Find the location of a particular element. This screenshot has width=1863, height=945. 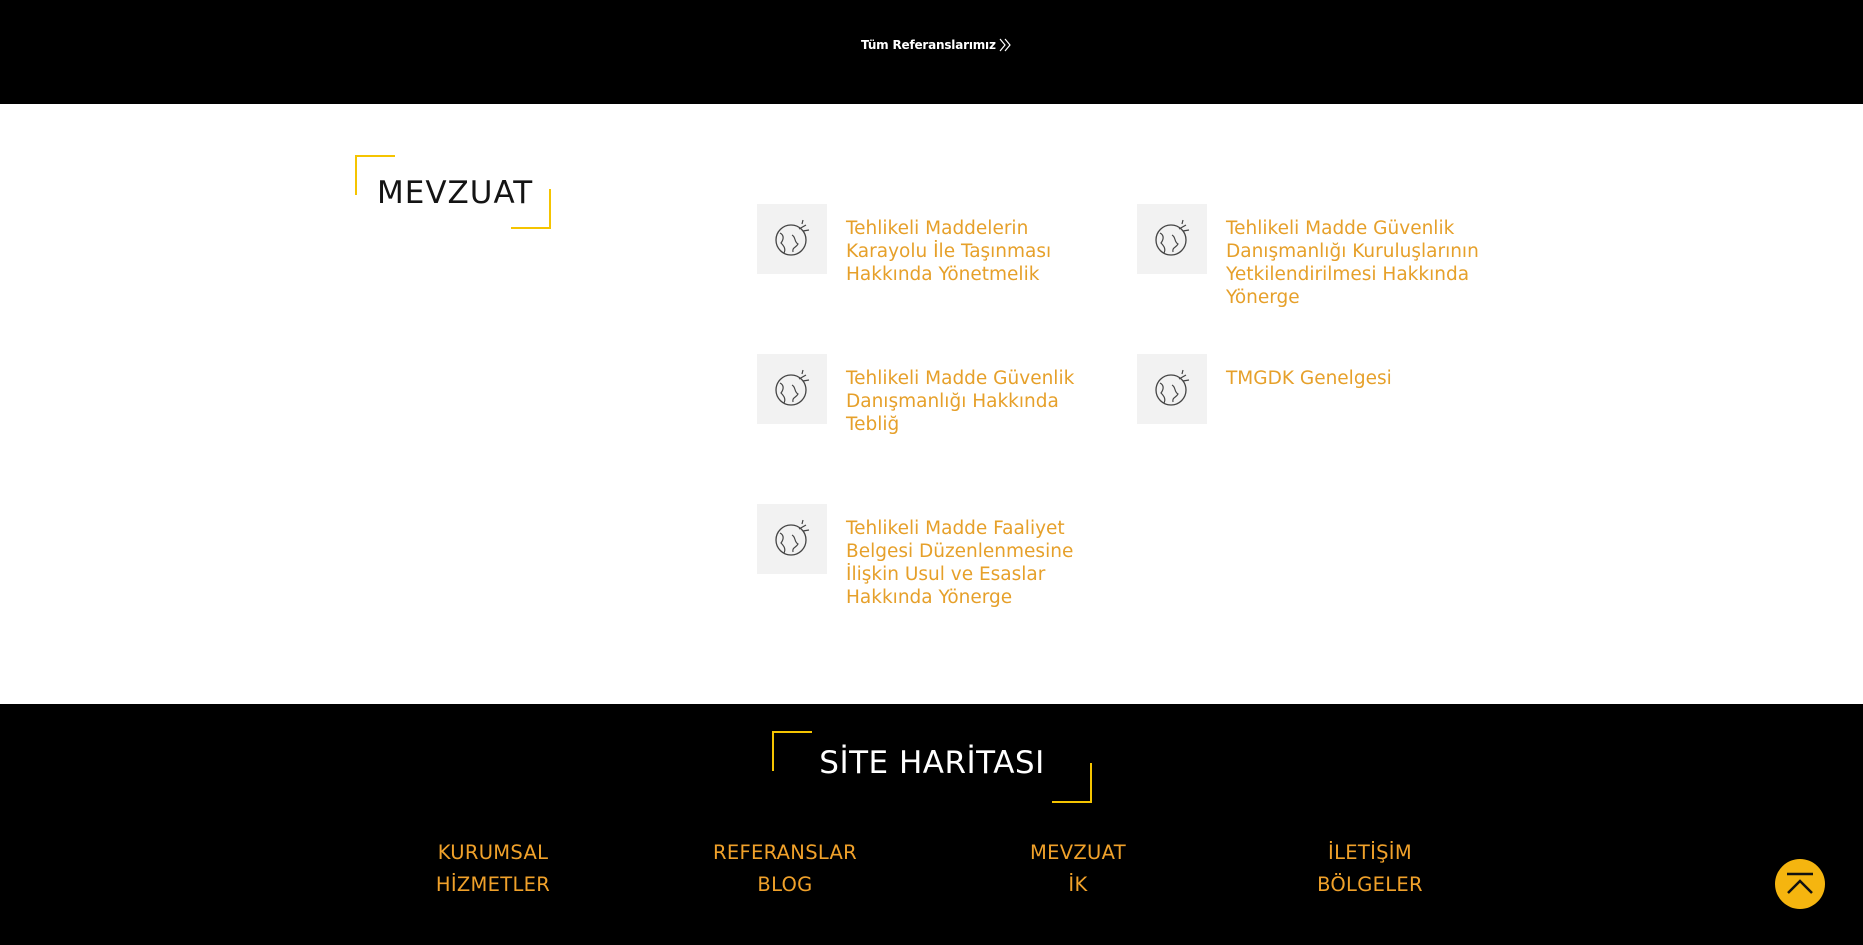

sitemap-title: SİTE HARİTASI is located at coordinates (932, 763).